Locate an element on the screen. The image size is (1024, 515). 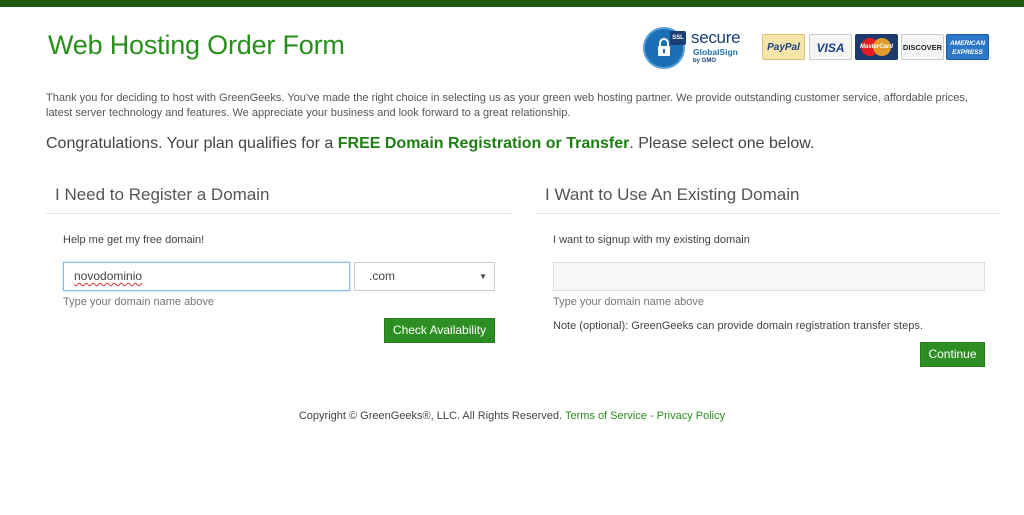
continue-button: Continue is located at coordinates (952, 354).